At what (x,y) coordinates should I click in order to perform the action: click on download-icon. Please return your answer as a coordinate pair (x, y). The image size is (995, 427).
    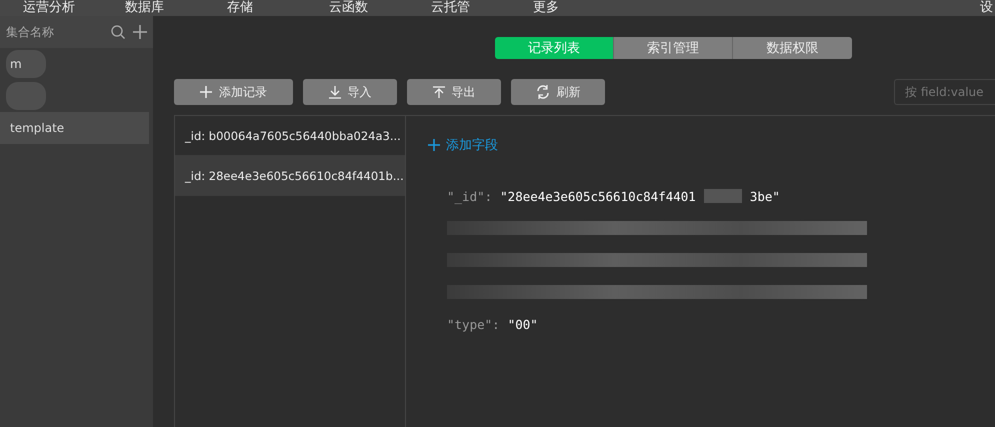
    Looking at the image, I should click on (334, 92).